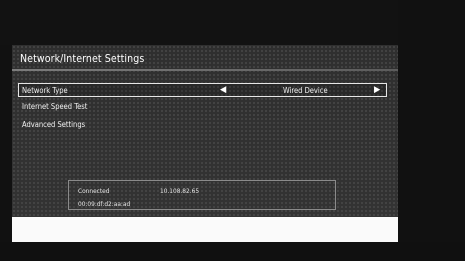  Describe the element at coordinates (202, 90) in the screenshot. I see `network-type-row: Network Type ◀ Wired Device ▶` at that location.